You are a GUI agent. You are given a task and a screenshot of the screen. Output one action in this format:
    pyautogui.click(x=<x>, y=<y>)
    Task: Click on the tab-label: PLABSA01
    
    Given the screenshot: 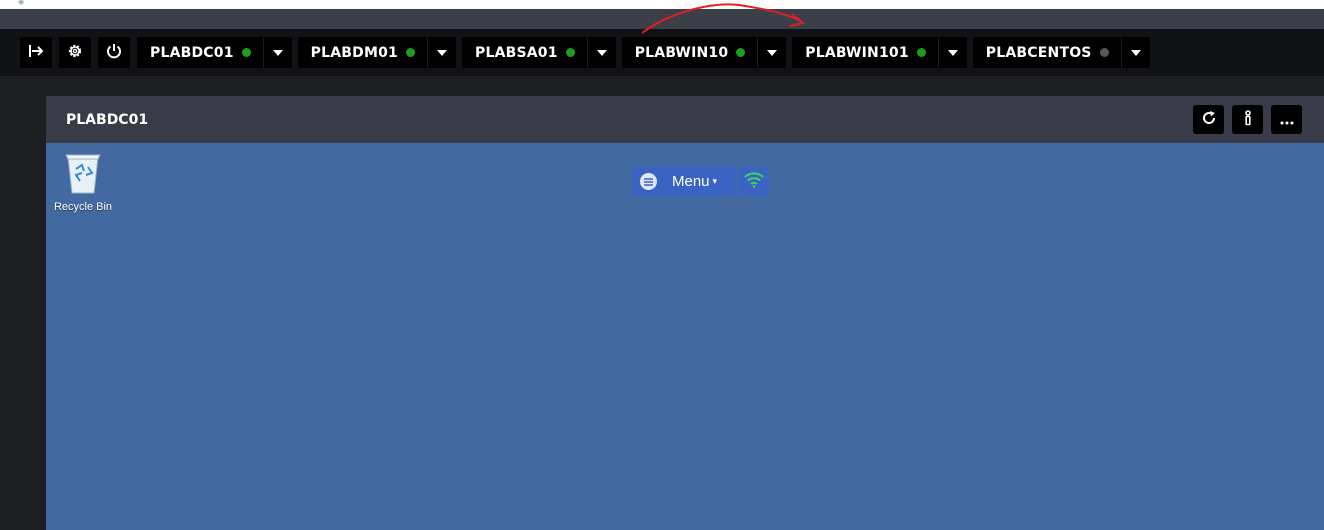 What is the action you would take?
    pyautogui.click(x=516, y=52)
    